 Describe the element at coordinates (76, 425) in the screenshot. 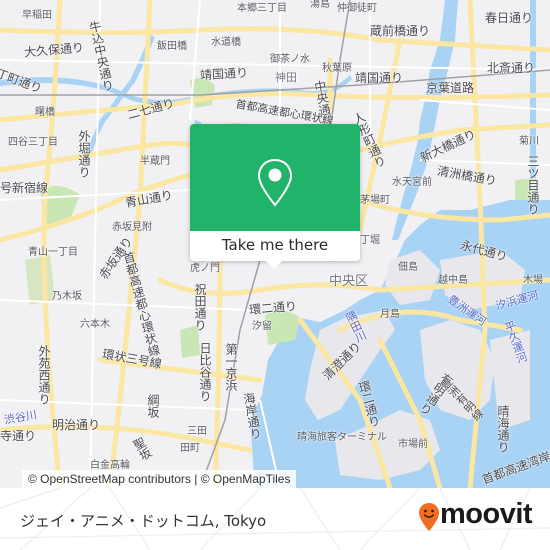

I see `label-meiji-dori: 明治通り` at that location.